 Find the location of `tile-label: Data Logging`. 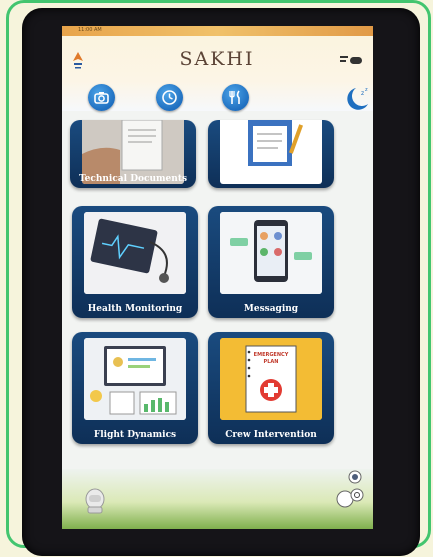

tile-label: Data Logging is located at coordinates (271, 179).